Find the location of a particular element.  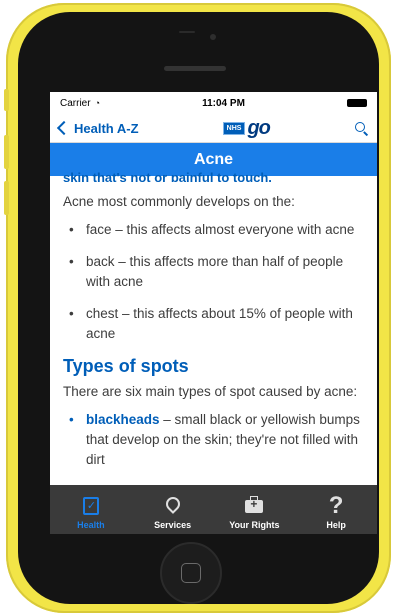

wifi-icon: ◔ is located at coordinates (97, 103).